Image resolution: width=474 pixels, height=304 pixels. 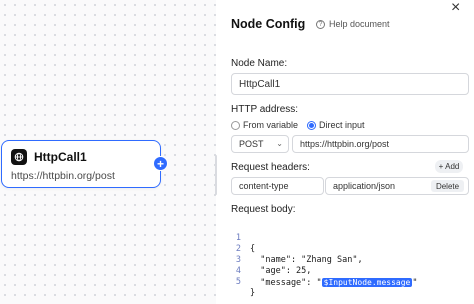 I want to click on help-icon: ?, so click(x=320, y=24).